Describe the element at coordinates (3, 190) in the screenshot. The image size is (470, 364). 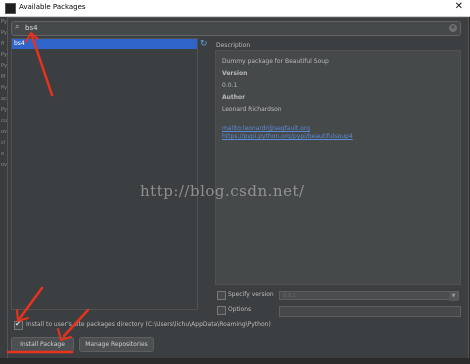
I see `background-ide-strip: Py Py fl Py Py M Py ac Py cu ov cl o ov` at that location.